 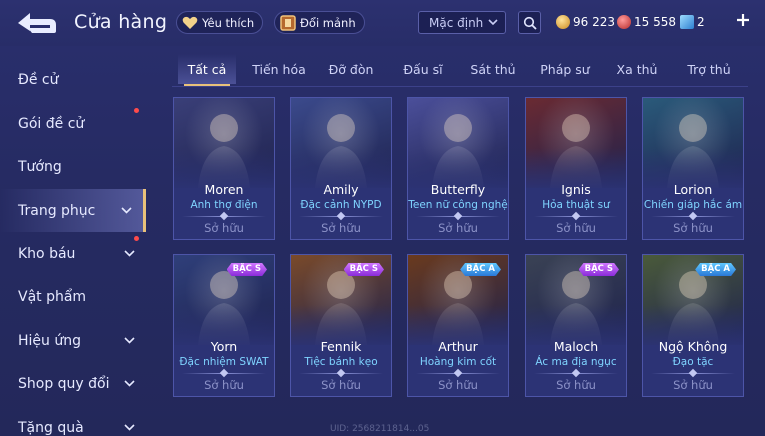 What do you see at coordinates (594, 22) in the screenshot?
I see `gold-value: 96 223` at bounding box center [594, 22].